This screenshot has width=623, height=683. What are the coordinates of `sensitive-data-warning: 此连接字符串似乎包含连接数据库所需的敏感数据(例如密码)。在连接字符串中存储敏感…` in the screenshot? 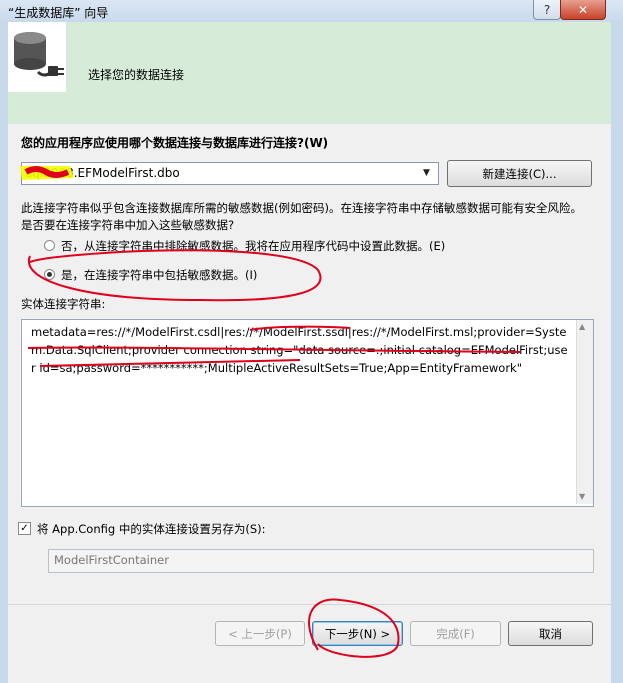 It's located at (301, 216).